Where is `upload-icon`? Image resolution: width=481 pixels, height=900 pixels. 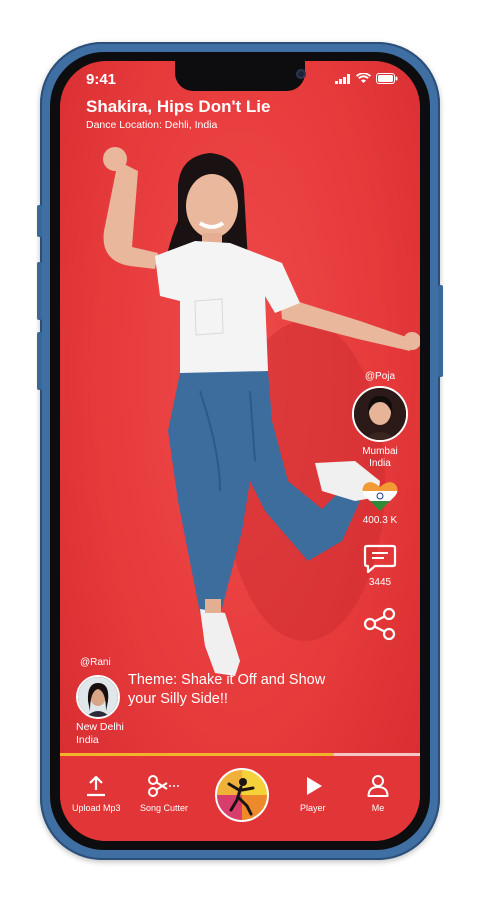
upload-icon is located at coordinates (96, 786).